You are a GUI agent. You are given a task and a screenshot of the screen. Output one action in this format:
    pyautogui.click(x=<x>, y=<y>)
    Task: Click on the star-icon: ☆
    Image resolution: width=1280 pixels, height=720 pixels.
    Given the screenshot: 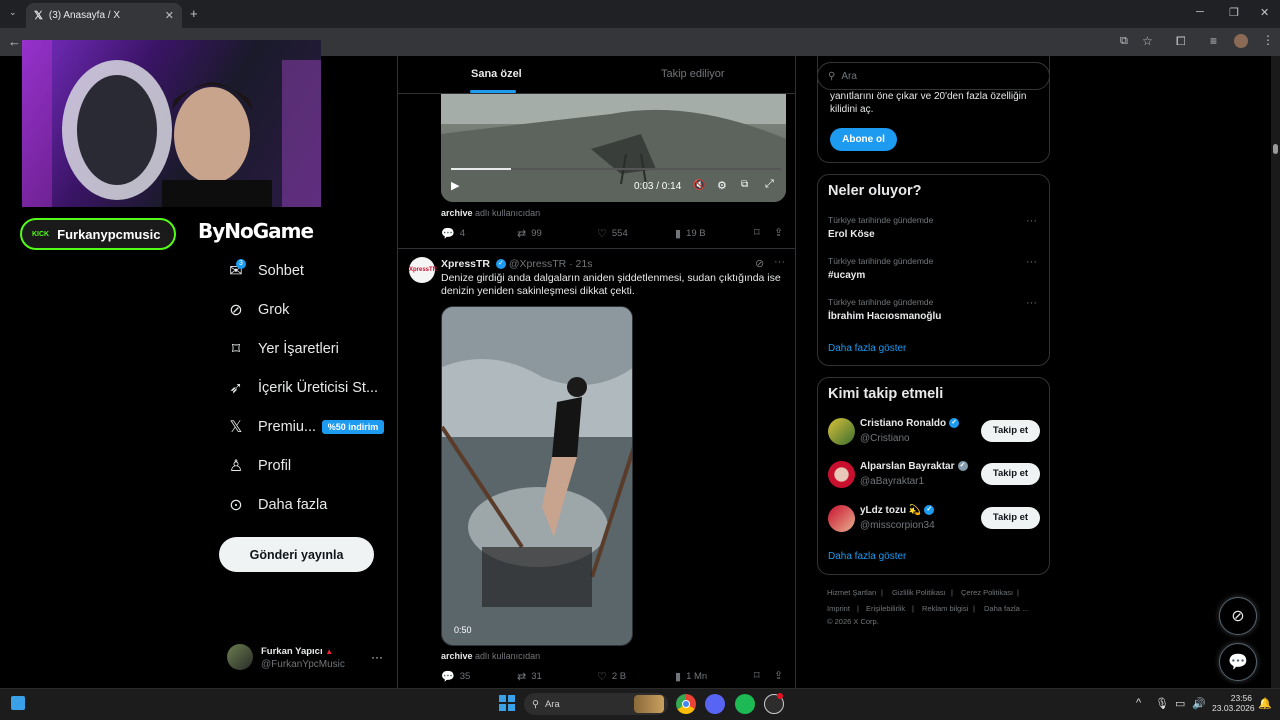 What is the action you would take?
    pyautogui.click(x=1147, y=41)
    